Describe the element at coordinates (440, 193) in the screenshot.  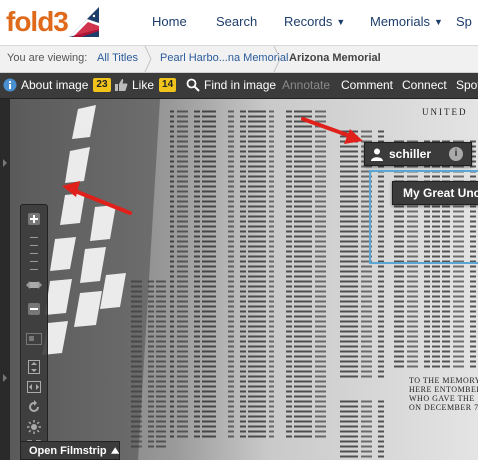
I see `tag-label: My Great Uncle` at that location.